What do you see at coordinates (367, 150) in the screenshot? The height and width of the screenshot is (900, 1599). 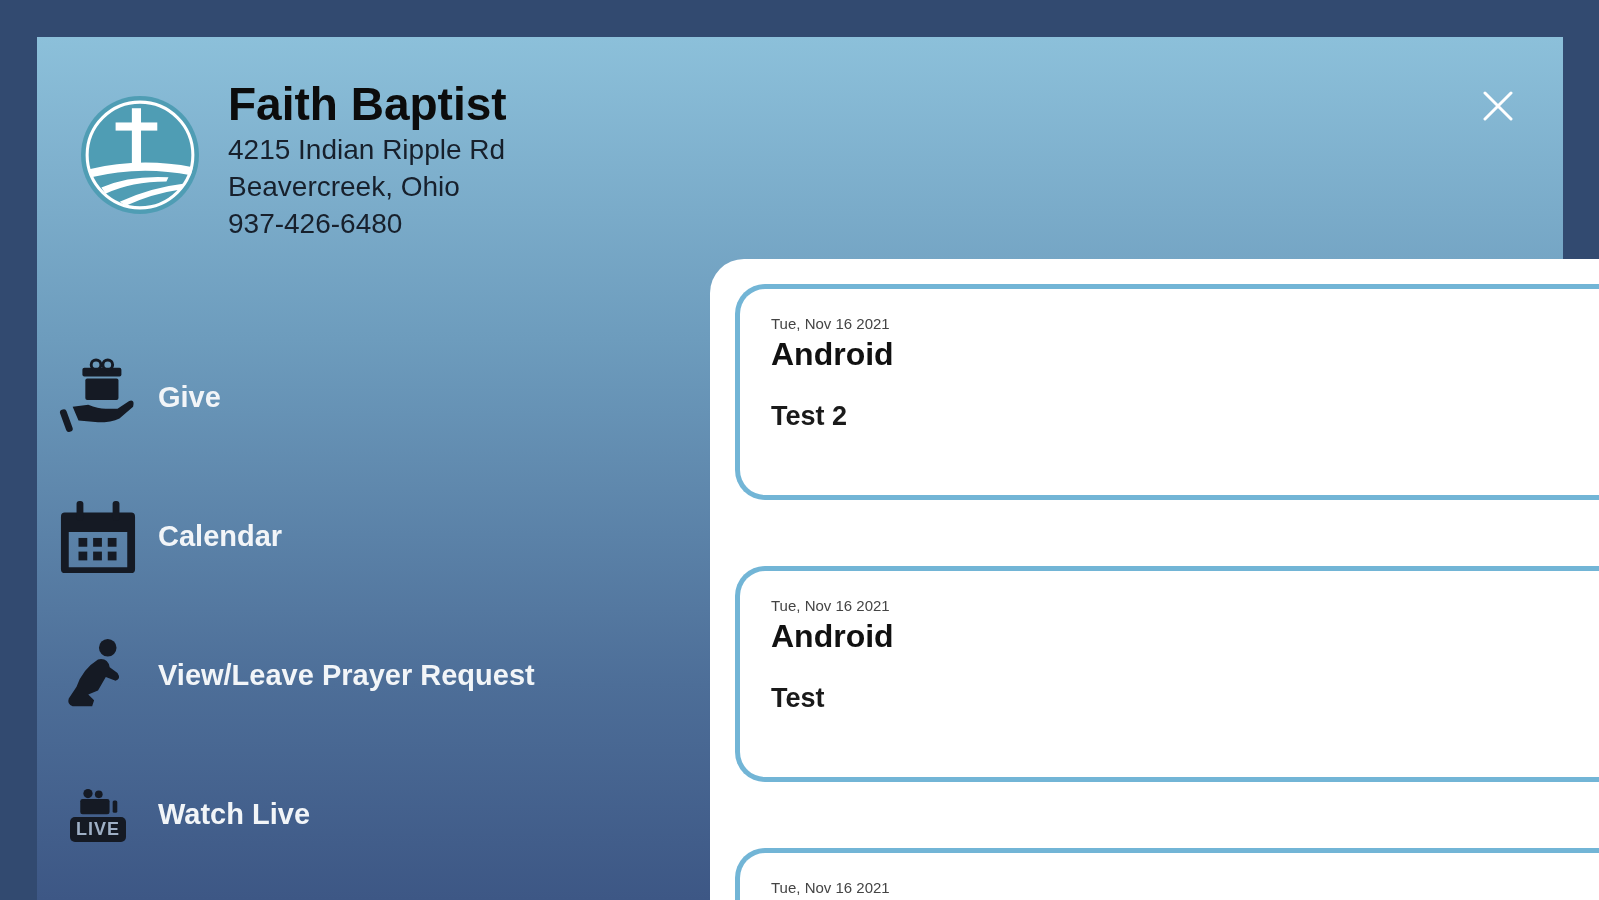 I see `church-contact-line: 4215 Indian Ripple Rd` at bounding box center [367, 150].